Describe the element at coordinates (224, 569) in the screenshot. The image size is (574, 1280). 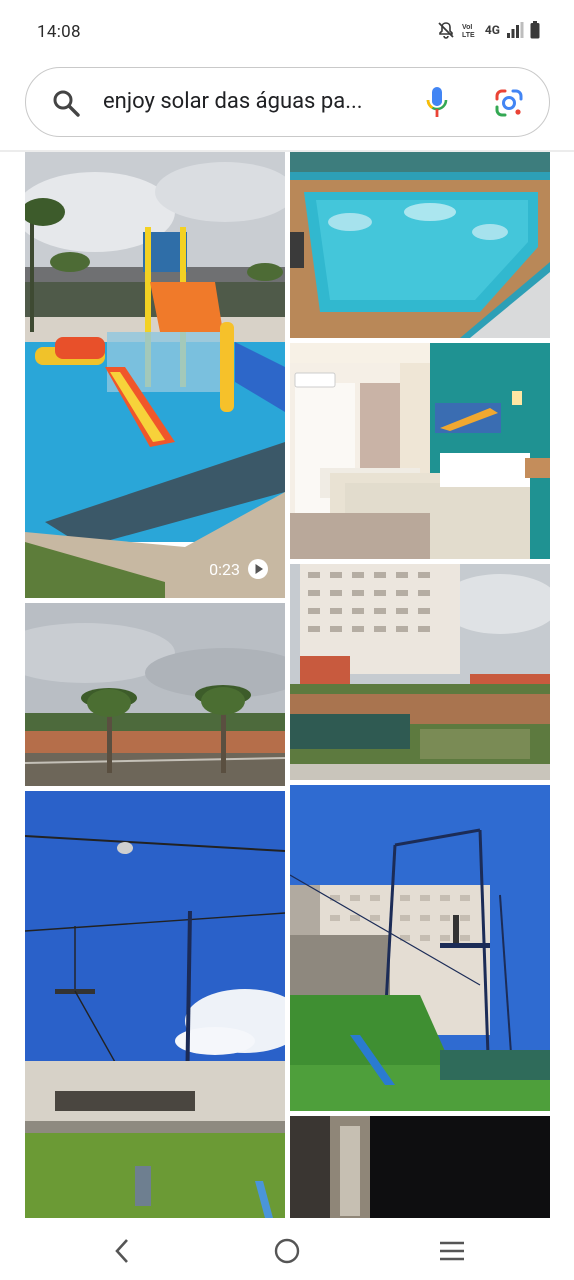
I see `video-duration: 0:23` at that location.